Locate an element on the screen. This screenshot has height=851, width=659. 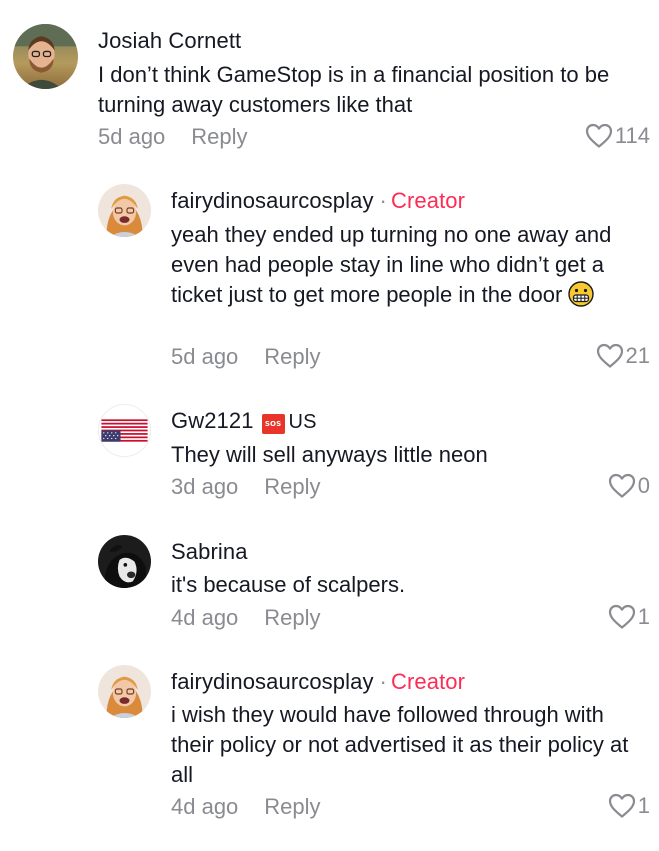
like-button: 114 is located at coordinates (617, 136).